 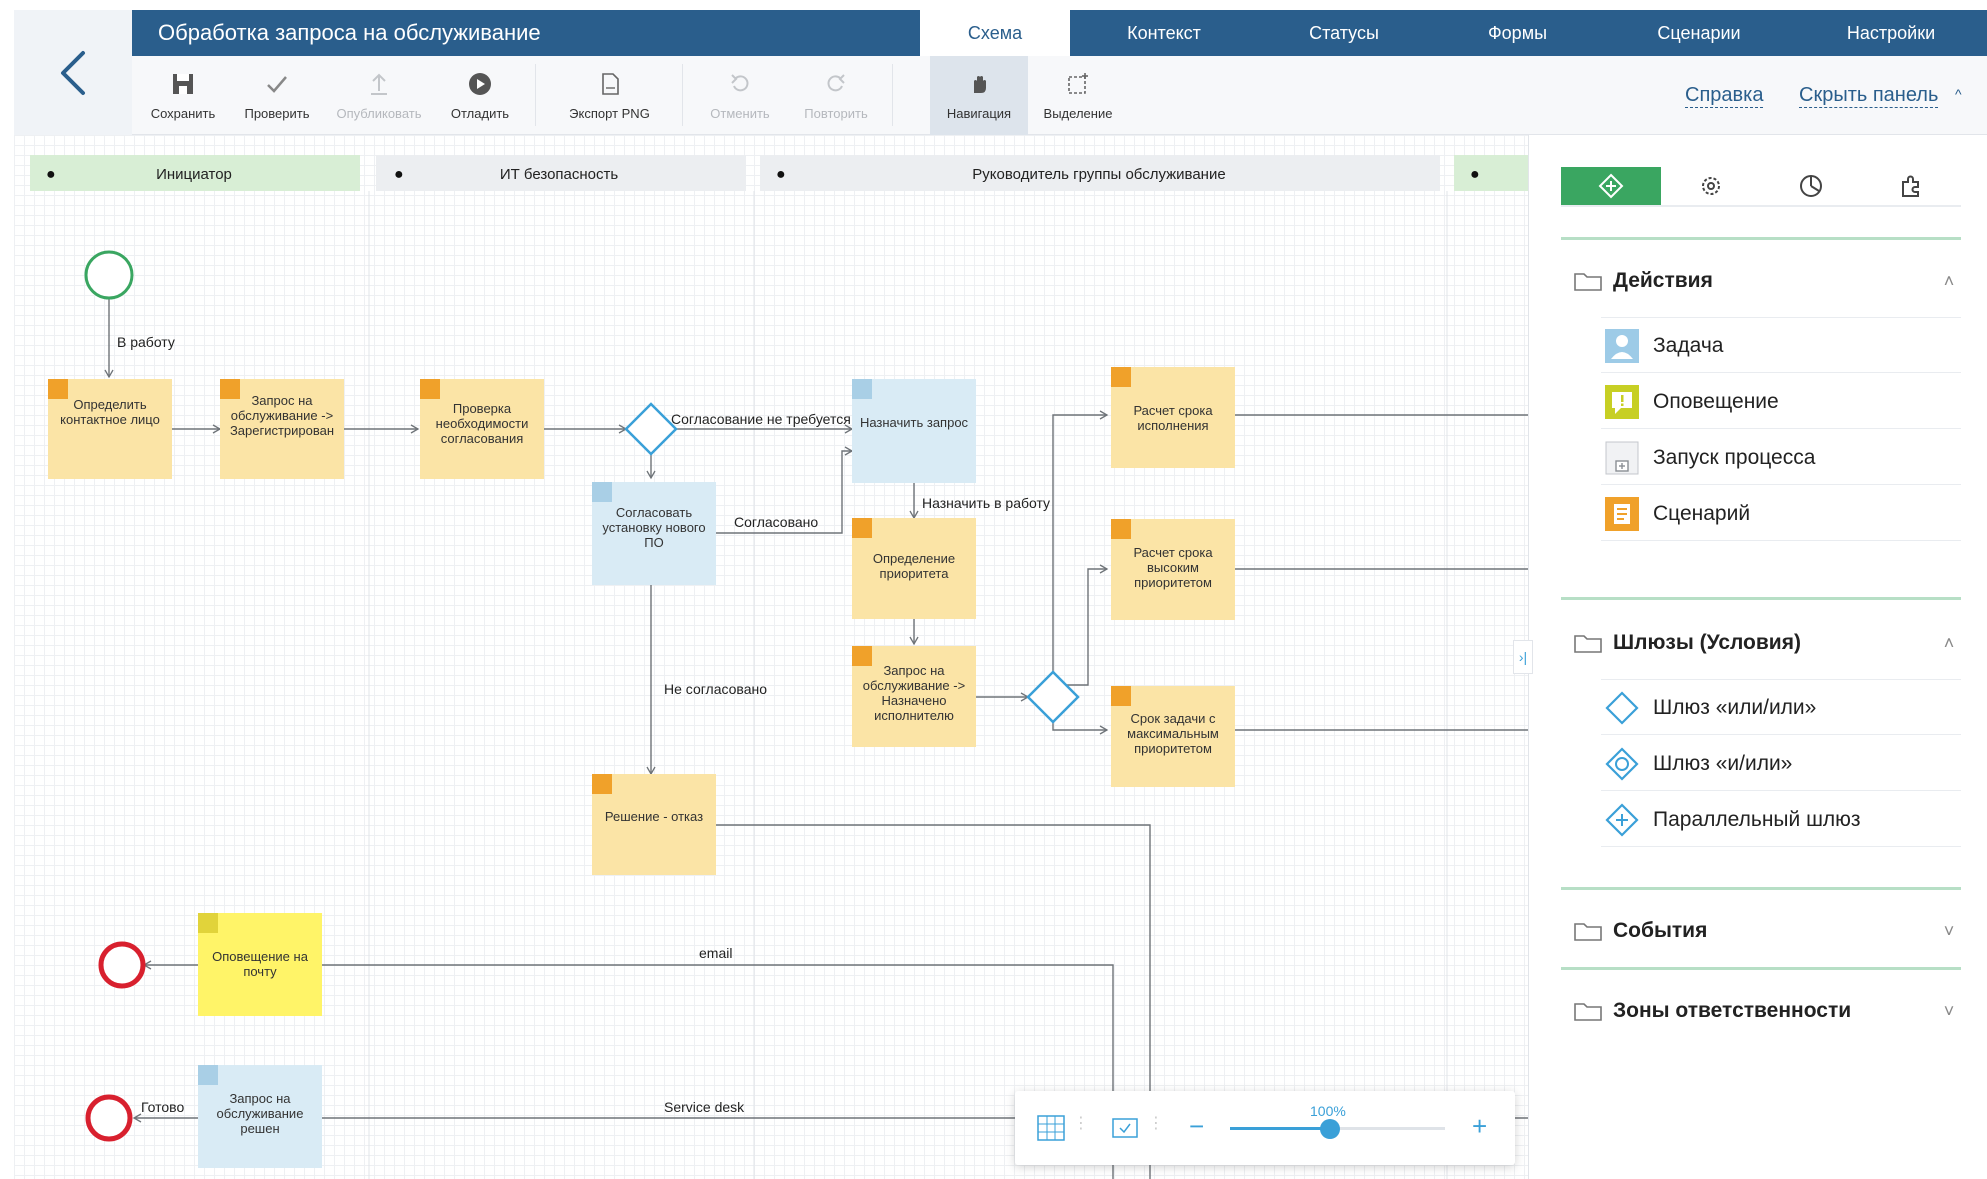 What do you see at coordinates (1949, 280) in the screenshot?
I see `chevron-up-icon: ˄` at bounding box center [1949, 280].